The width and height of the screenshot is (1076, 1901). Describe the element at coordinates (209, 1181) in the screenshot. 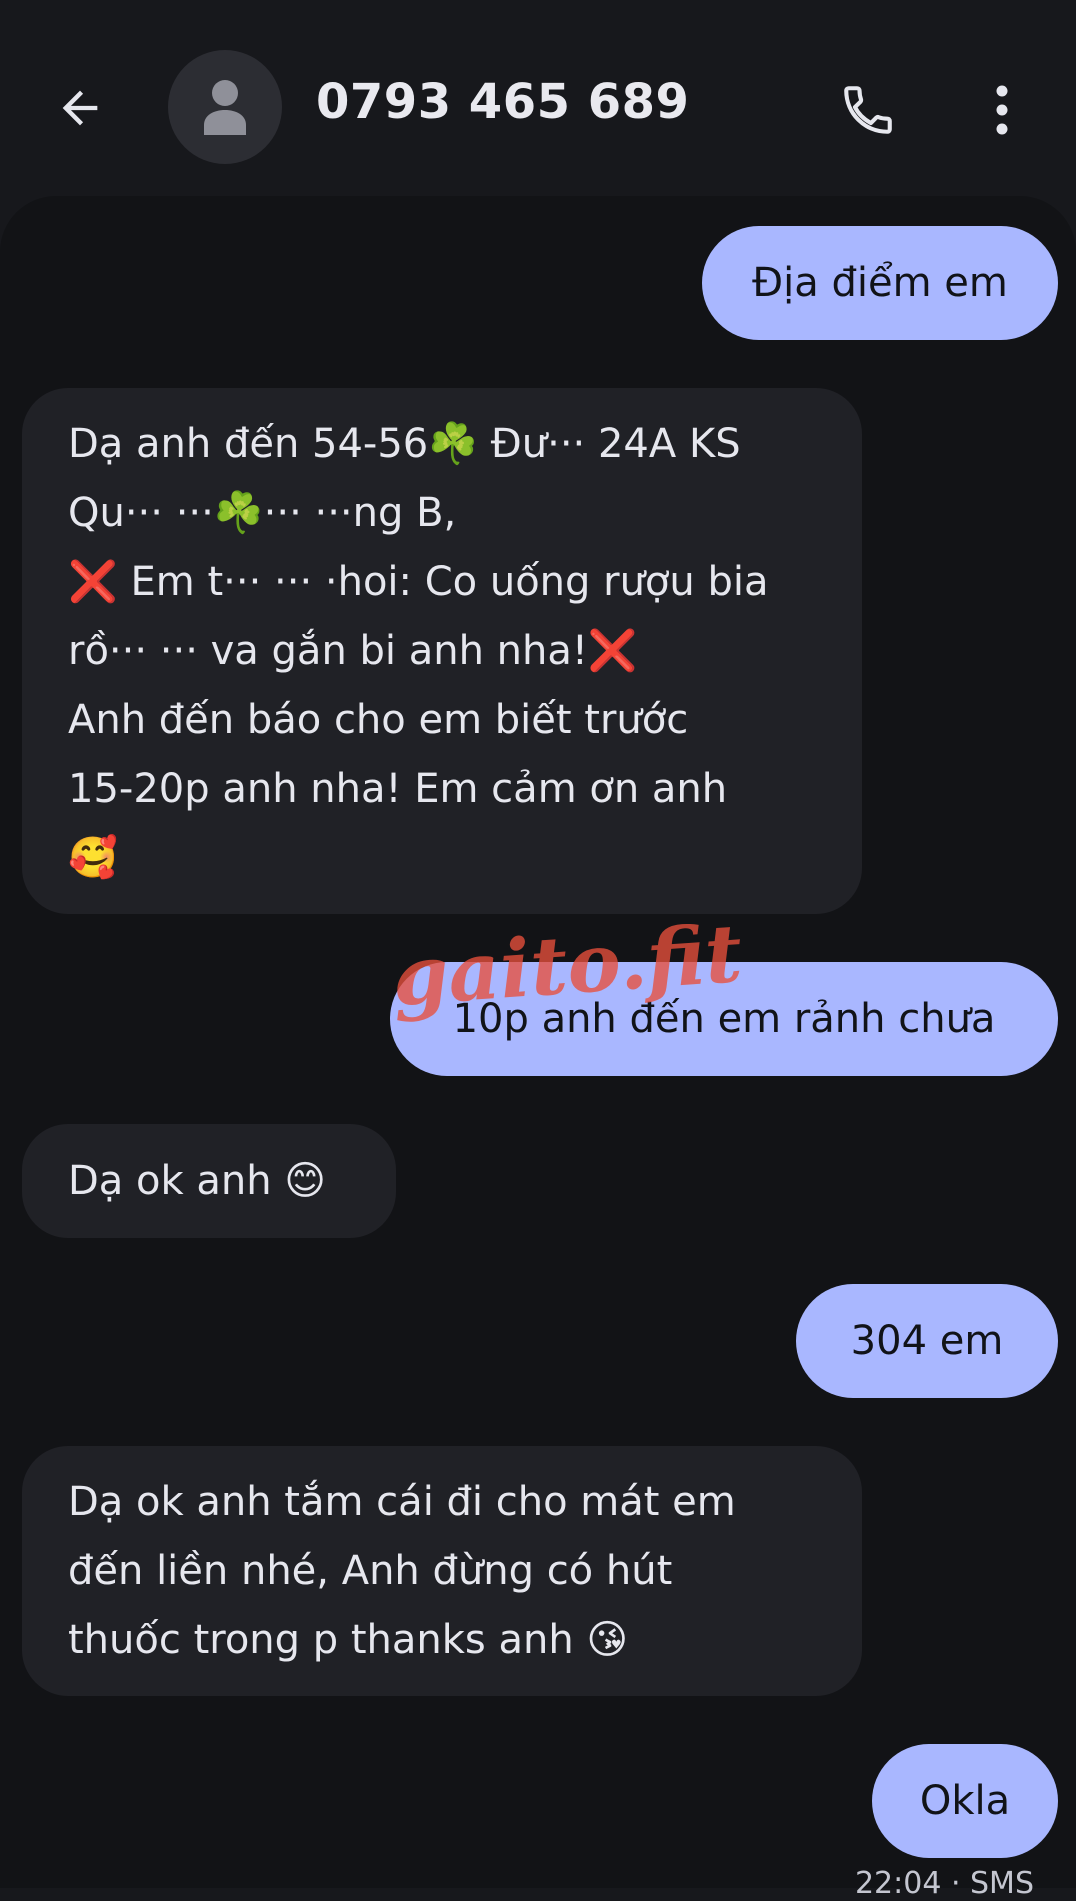

I see `message-incoming: Dạ ok anh 😊` at that location.